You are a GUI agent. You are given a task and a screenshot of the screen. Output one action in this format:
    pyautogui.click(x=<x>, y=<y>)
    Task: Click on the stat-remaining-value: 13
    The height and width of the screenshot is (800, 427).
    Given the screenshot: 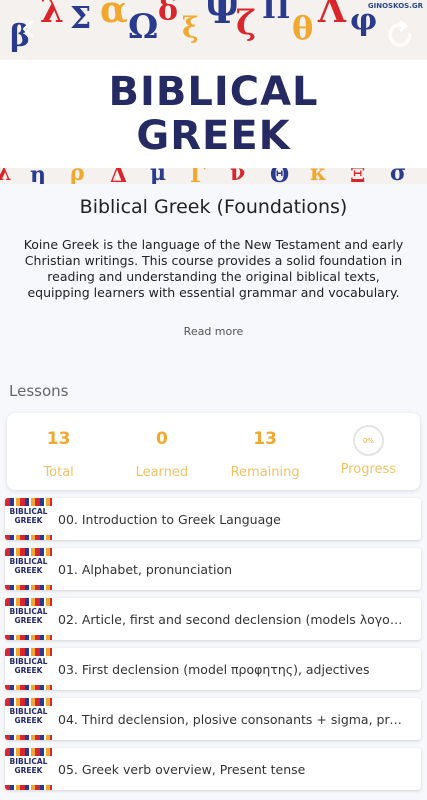 What is the action you would take?
    pyautogui.click(x=265, y=439)
    